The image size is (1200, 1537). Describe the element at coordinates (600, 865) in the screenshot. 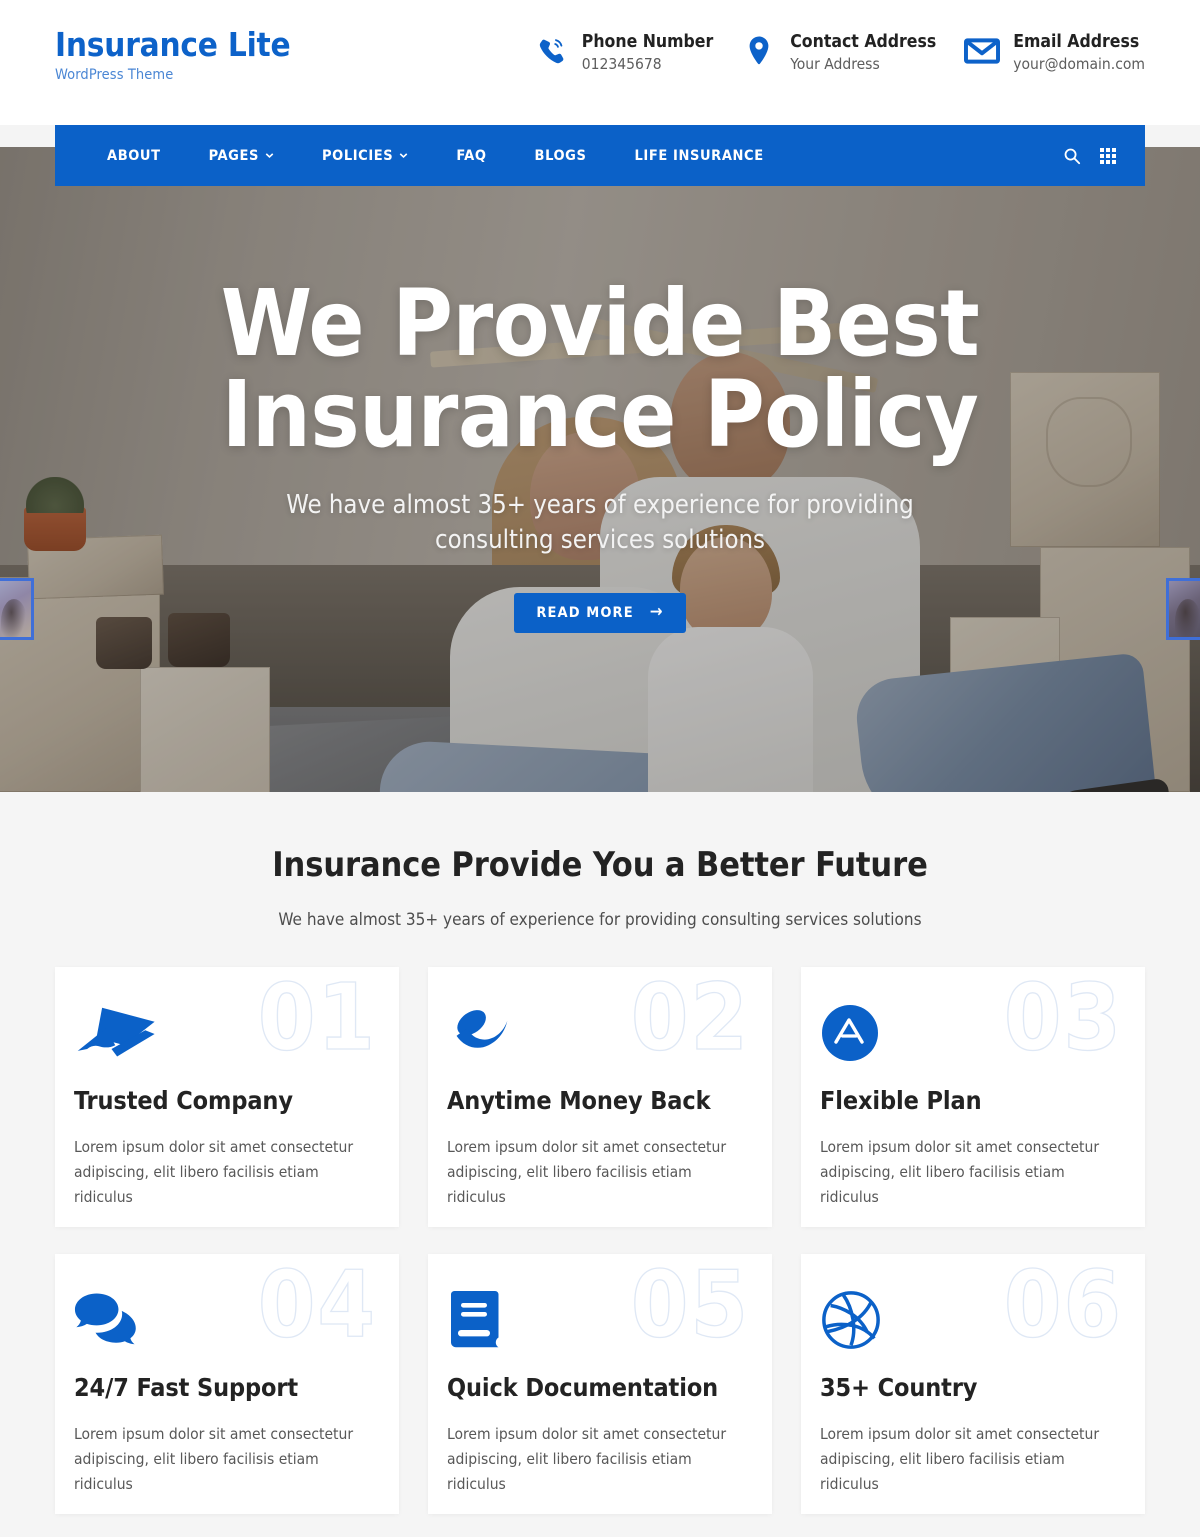

I see `features-title: Insurance Provide You a Better Future` at that location.